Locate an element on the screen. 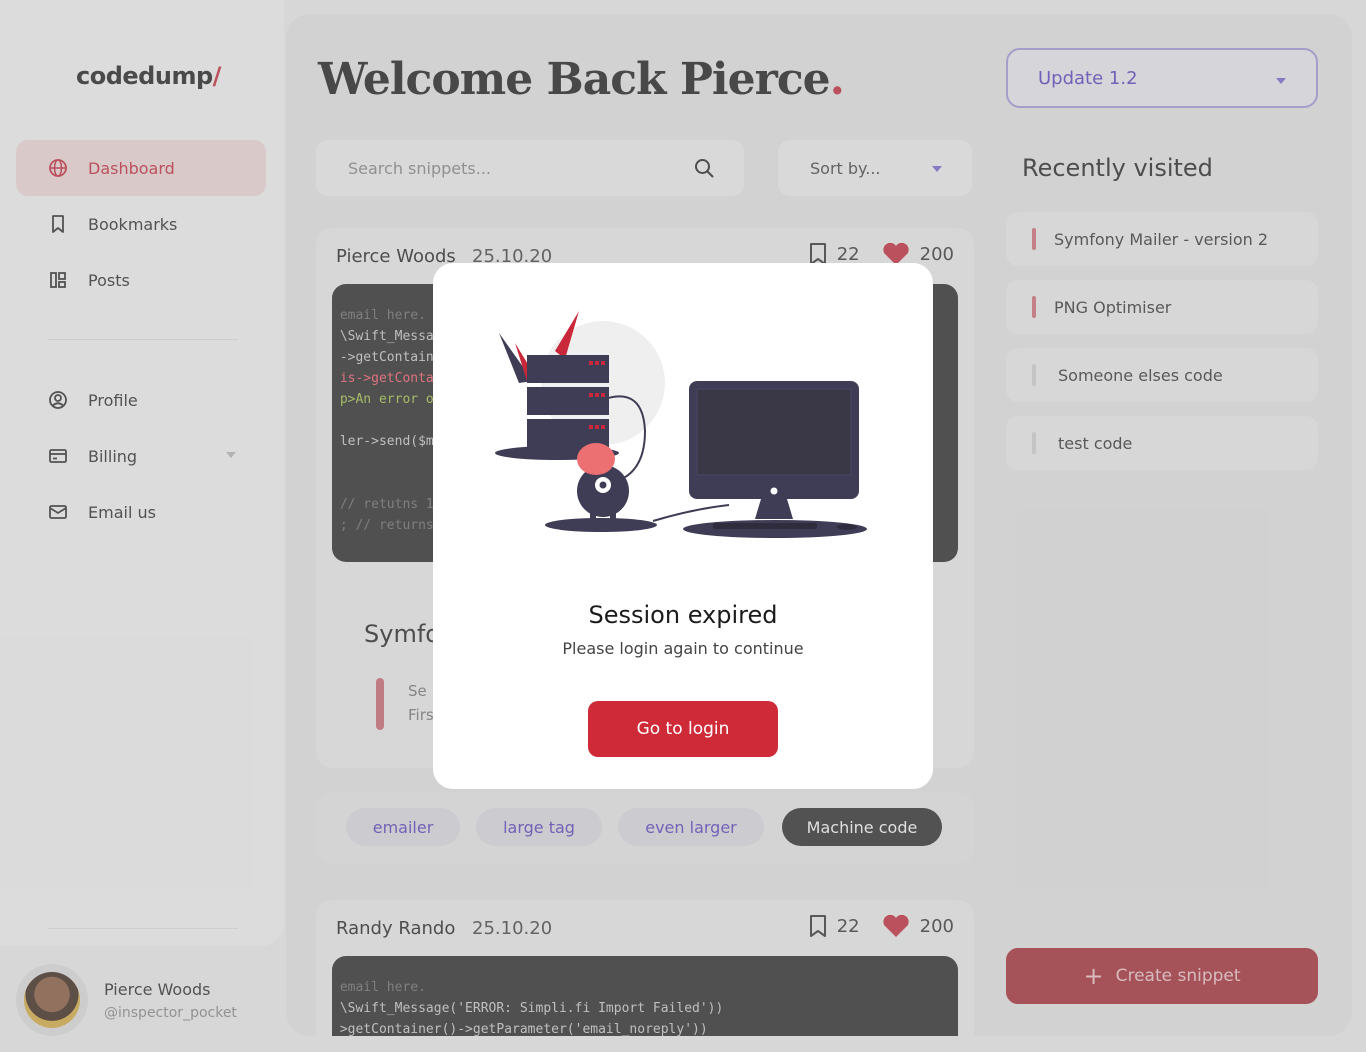 This screenshot has height=1052, width=1366. modal-title: Session expired is located at coordinates (683, 615).